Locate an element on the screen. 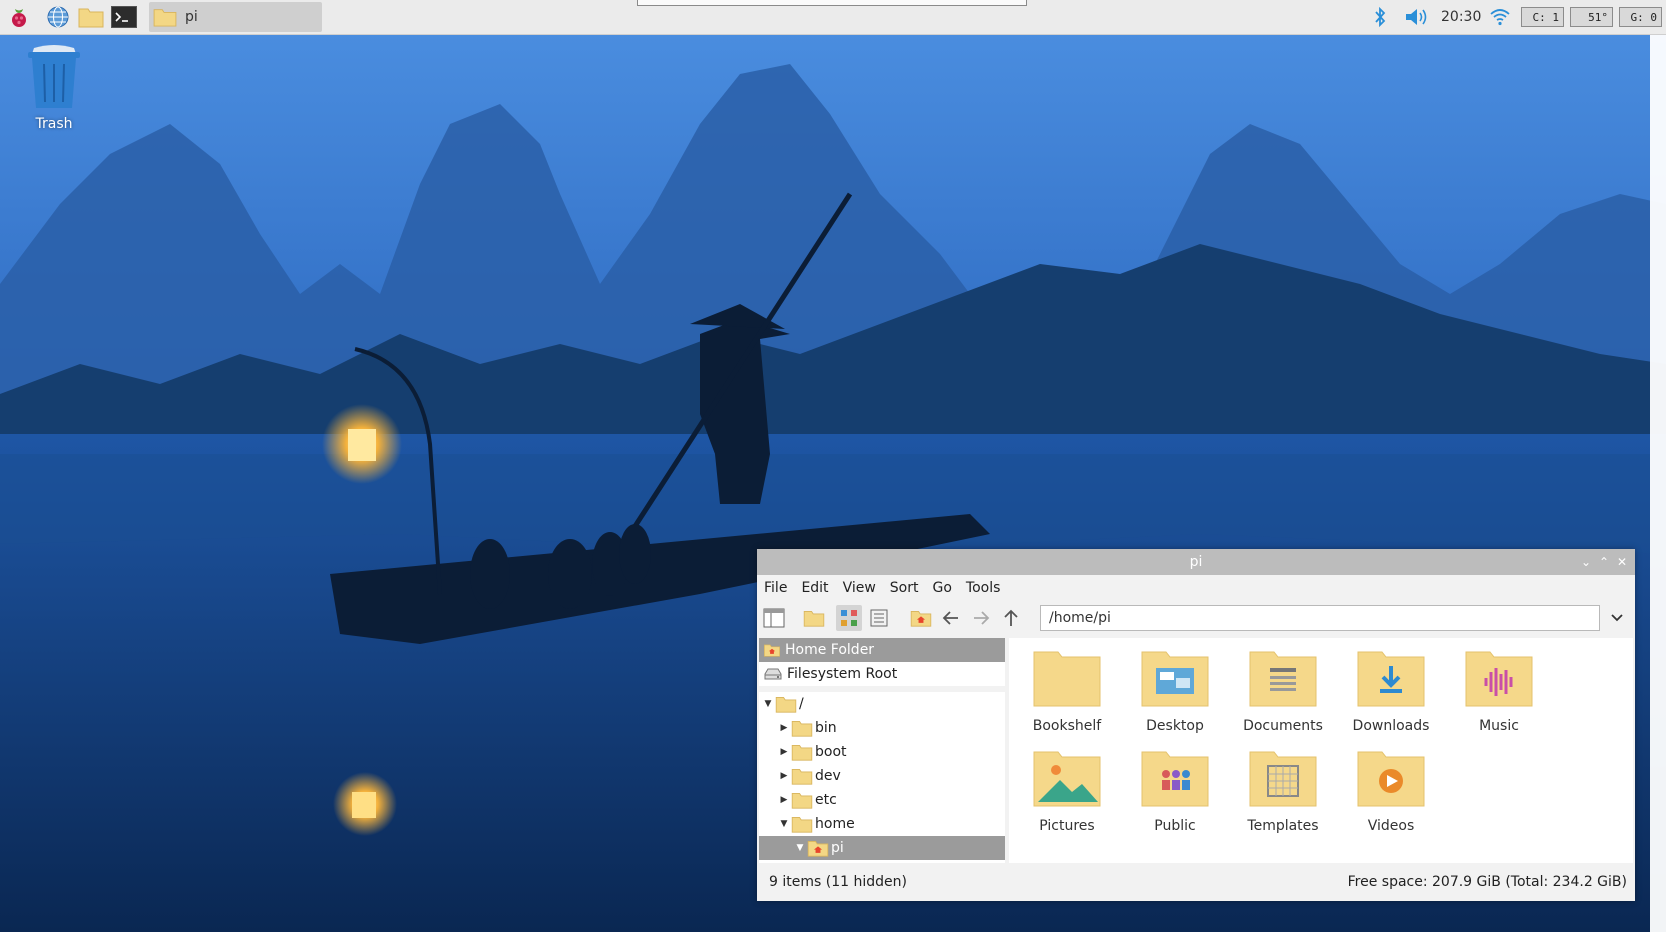  videos-folder-icon is located at coordinates (1391, 779).